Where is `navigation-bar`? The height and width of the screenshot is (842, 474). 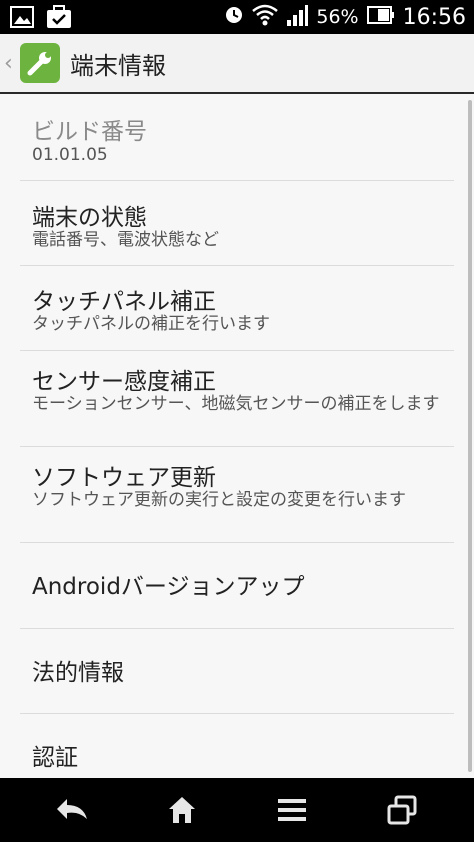
navigation-bar is located at coordinates (237, 810).